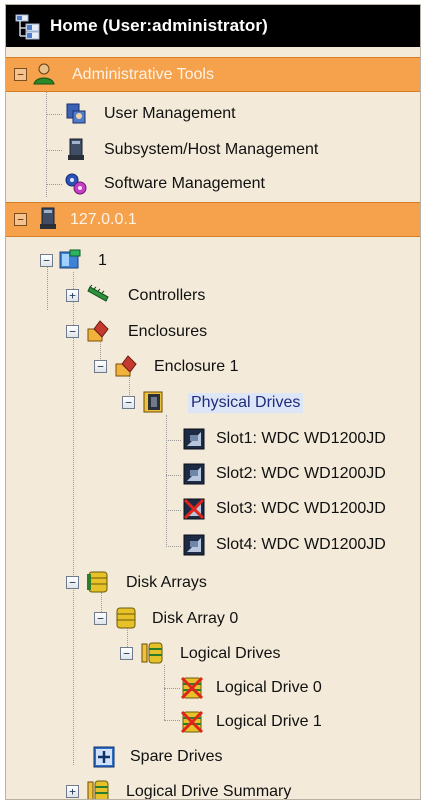 This screenshot has height=804, width=428. What do you see at coordinates (104, 757) in the screenshot?
I see `spare-drives-icon` at bounding box center [104, 757].